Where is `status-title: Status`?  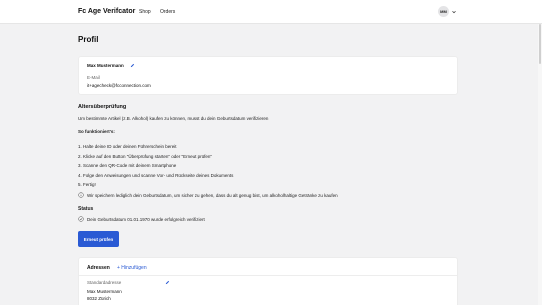 status-title: Status is located at coordinates (86, 209).